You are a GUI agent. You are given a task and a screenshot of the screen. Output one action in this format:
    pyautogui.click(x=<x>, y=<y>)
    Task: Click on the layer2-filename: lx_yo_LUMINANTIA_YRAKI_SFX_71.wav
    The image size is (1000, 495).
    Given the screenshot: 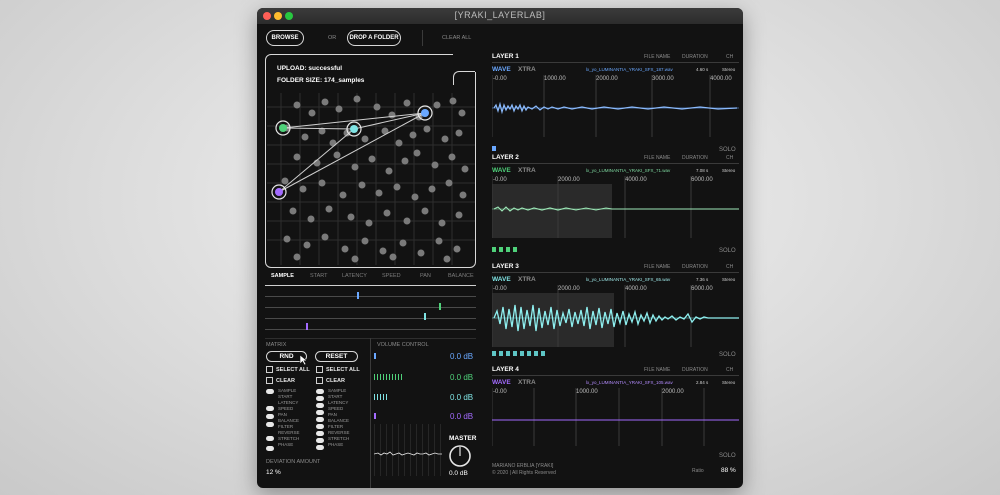 What is the action you would take?
    pyautogui.click(x=628, y=170)
    